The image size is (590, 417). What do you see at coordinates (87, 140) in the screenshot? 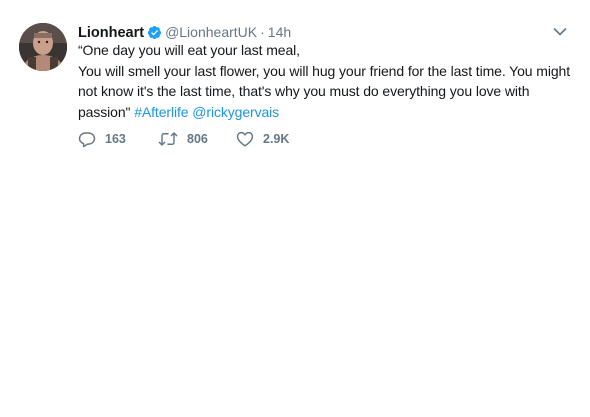
I see `reply-icon` at bounding box center [87, 140].